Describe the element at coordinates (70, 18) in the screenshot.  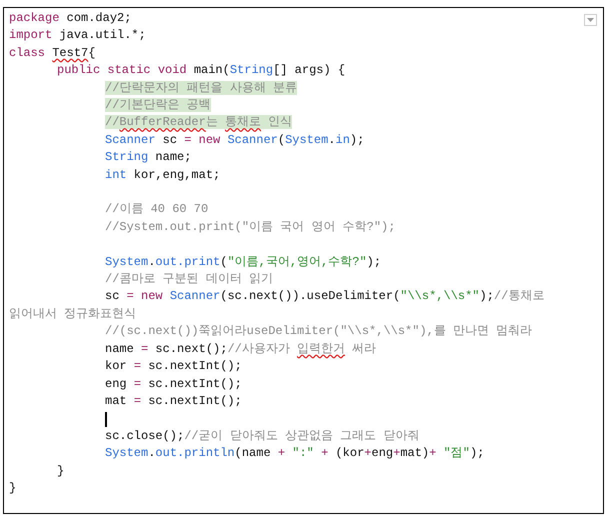
I see `code-line: package com.day2;` at that location.